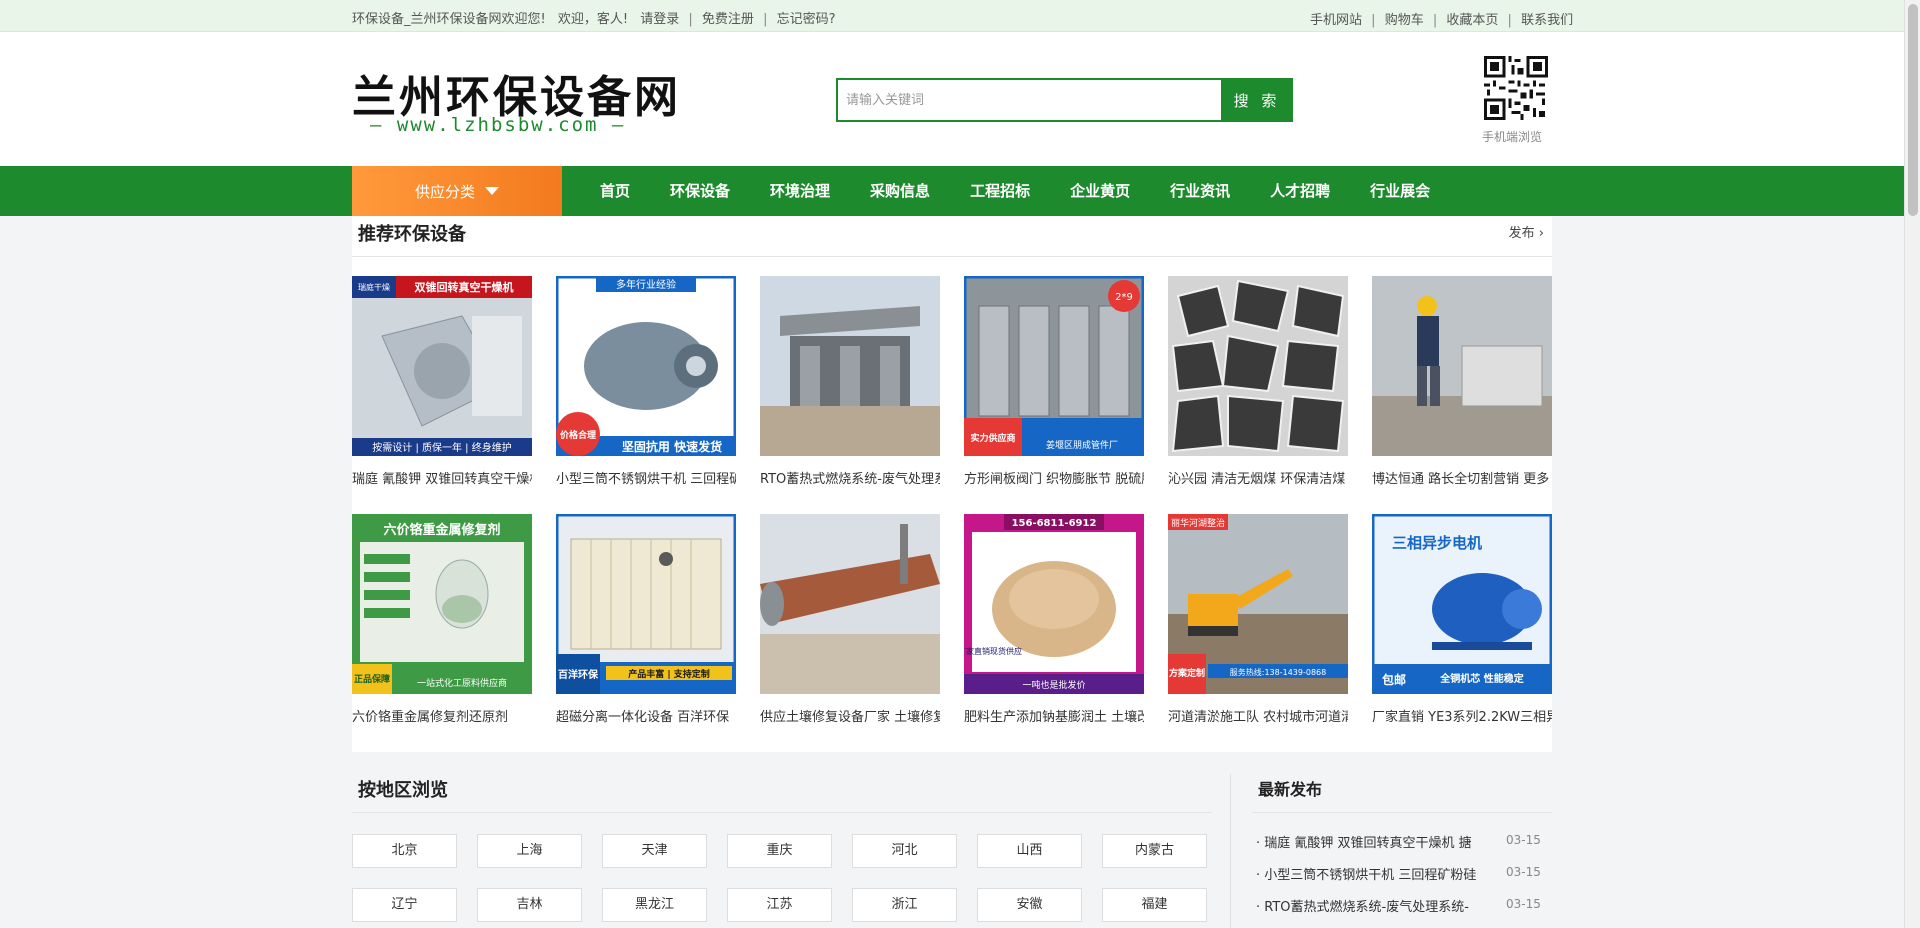 The width and height of the screenshot is (1920, 928). What do you see at coordinates (404, 851) in the screenshot?
I see `region-item-beijing: 北京` at bounding box center [404, 851].